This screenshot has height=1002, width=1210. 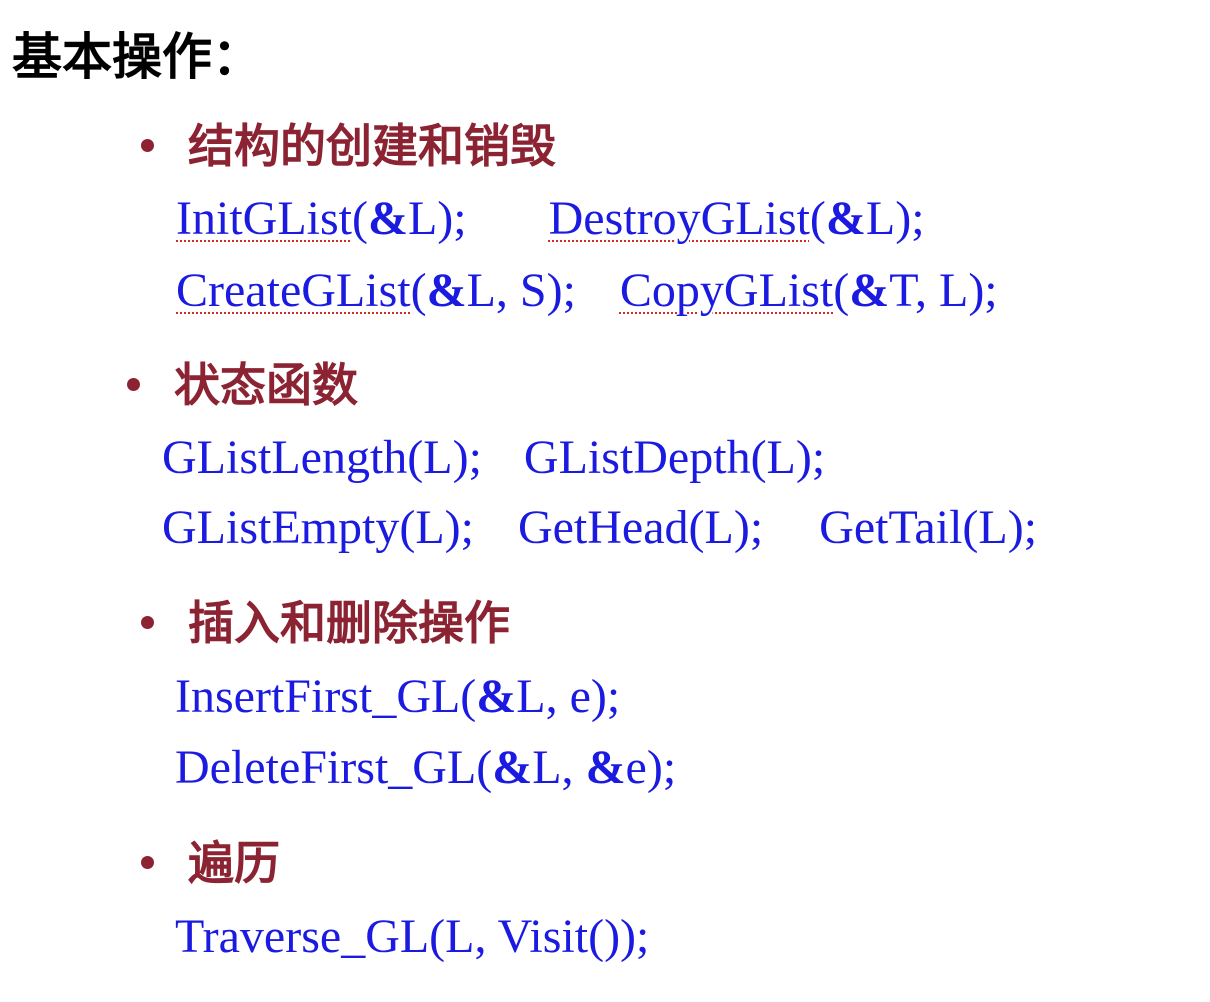 I want to click on func-gethead: GetHead(L);, so click(x=640, y=527).